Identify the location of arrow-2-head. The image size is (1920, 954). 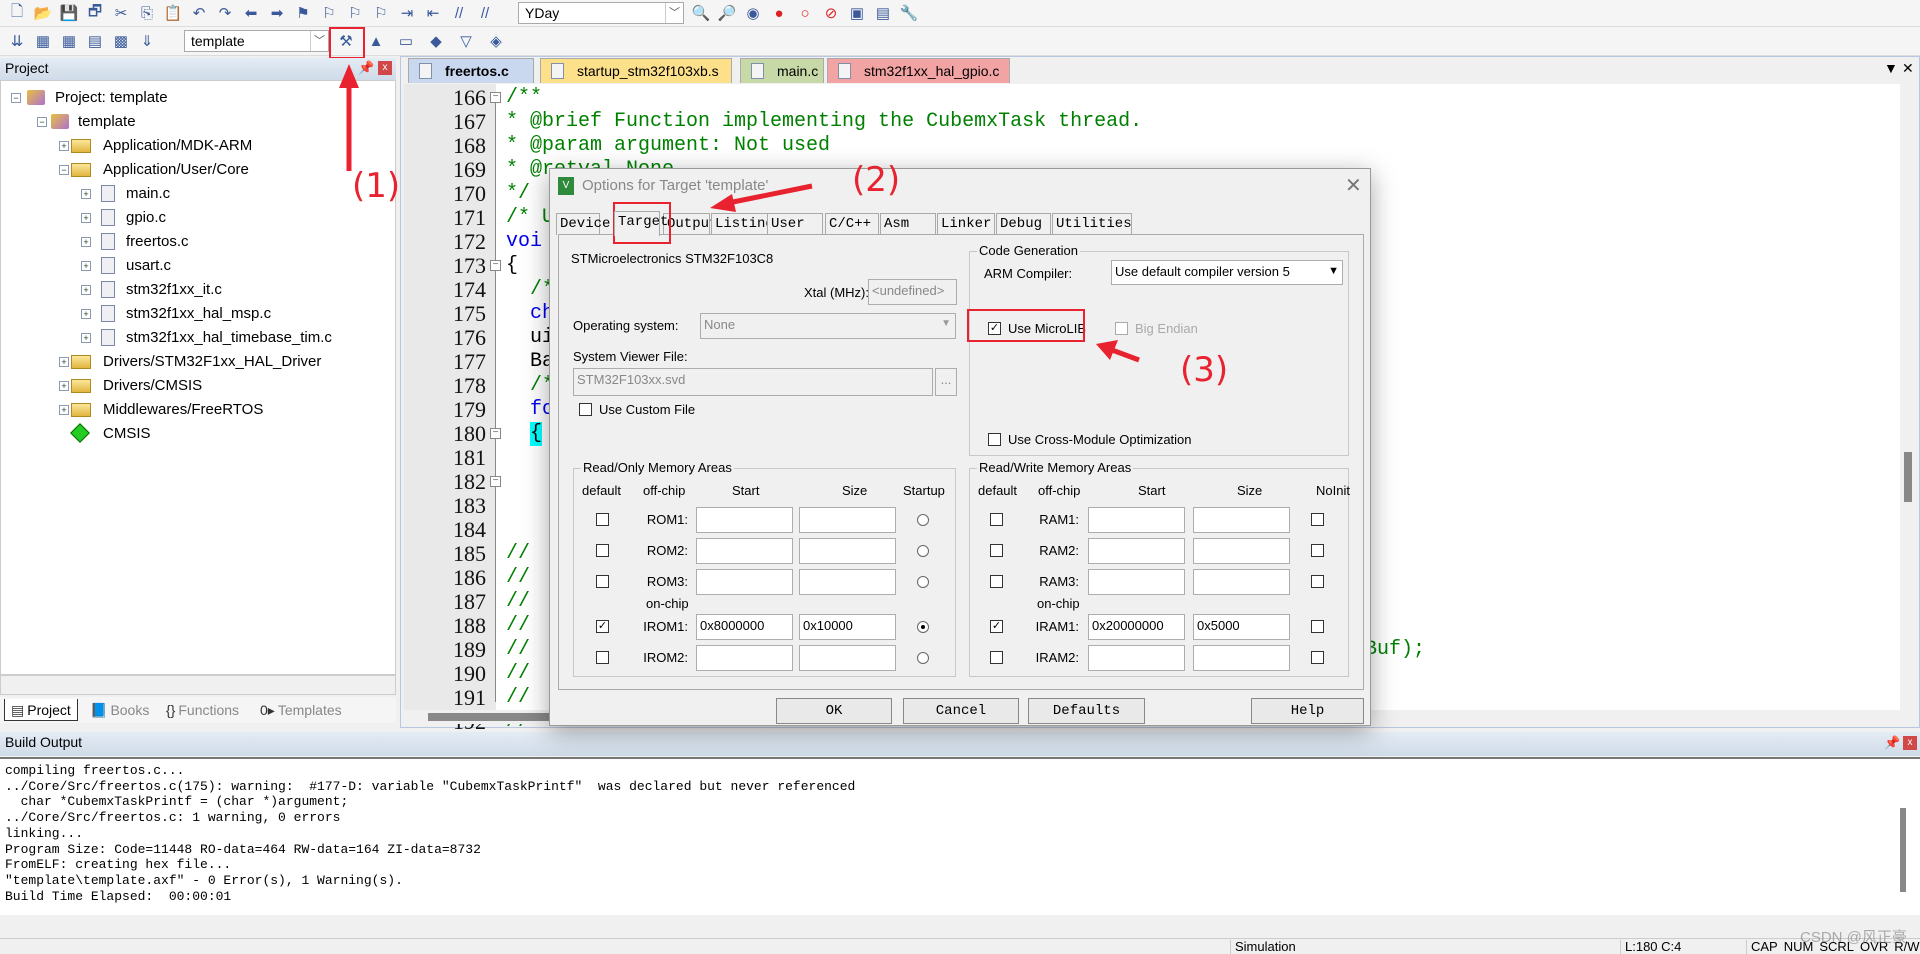
(723, 203).